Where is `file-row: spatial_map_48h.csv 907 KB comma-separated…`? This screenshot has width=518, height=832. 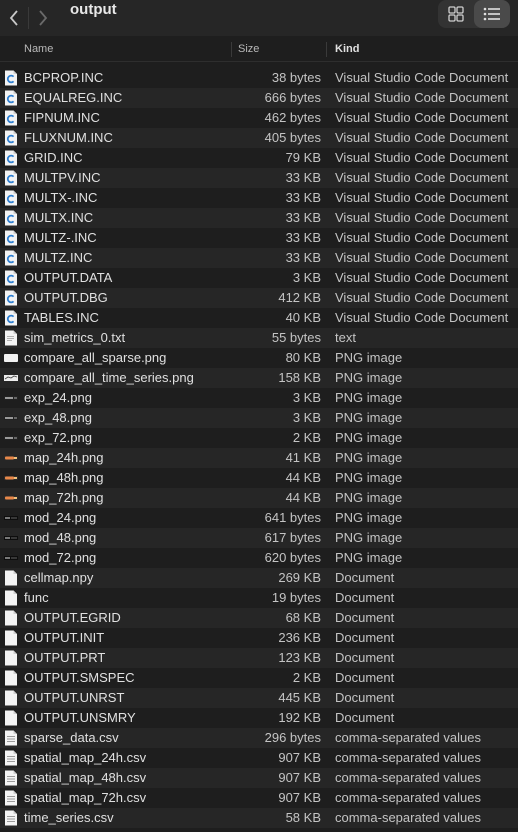 file-row: spatial_map_48h.csv 907 KB comma-separated… is located at coordinates (259, 778).